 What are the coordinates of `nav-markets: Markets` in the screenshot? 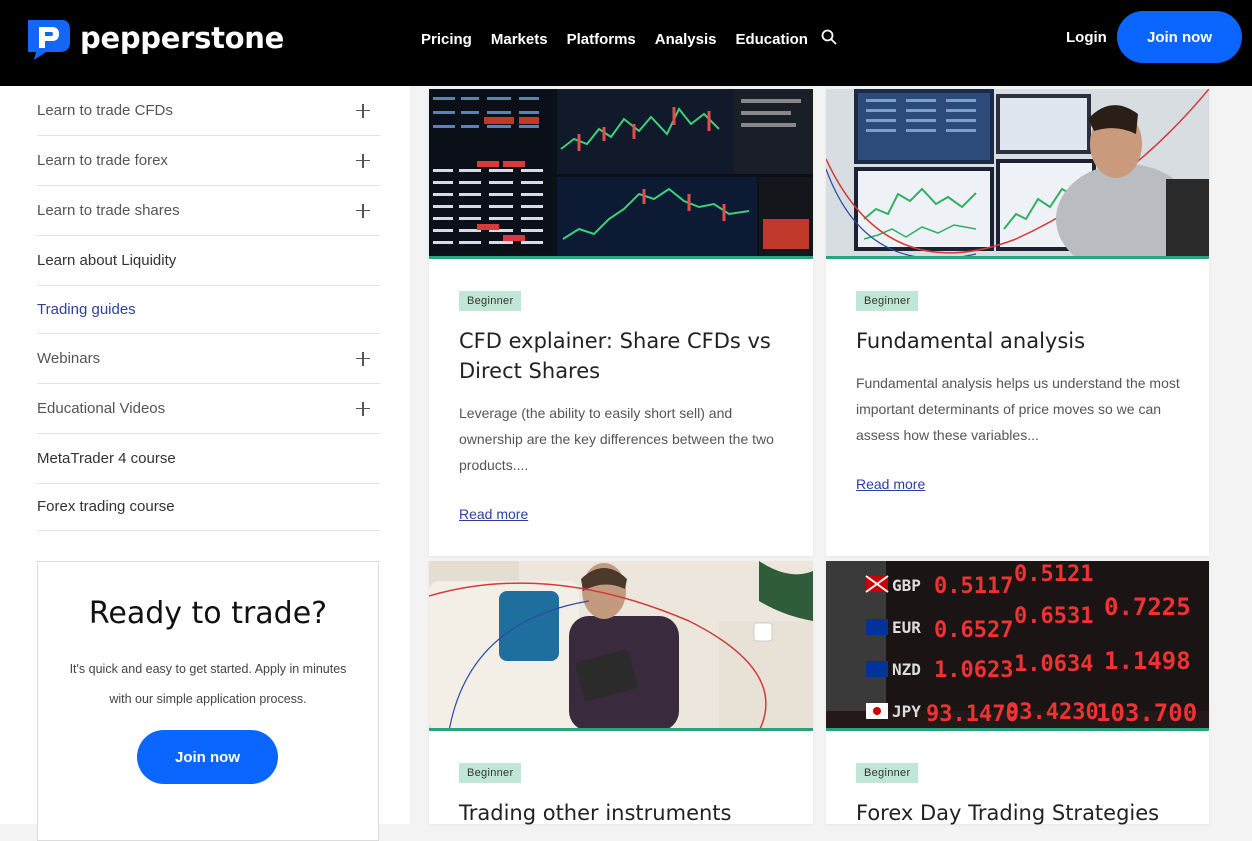 It's located at (519, 39).